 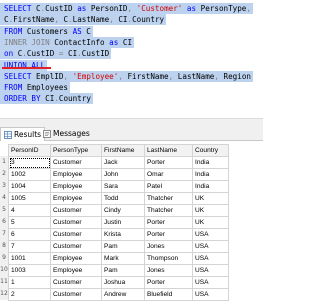 What do you see at coordinates (168, 186) in the screenshot?
I see `table-cell: Patel` at bounding box center [168, 186].